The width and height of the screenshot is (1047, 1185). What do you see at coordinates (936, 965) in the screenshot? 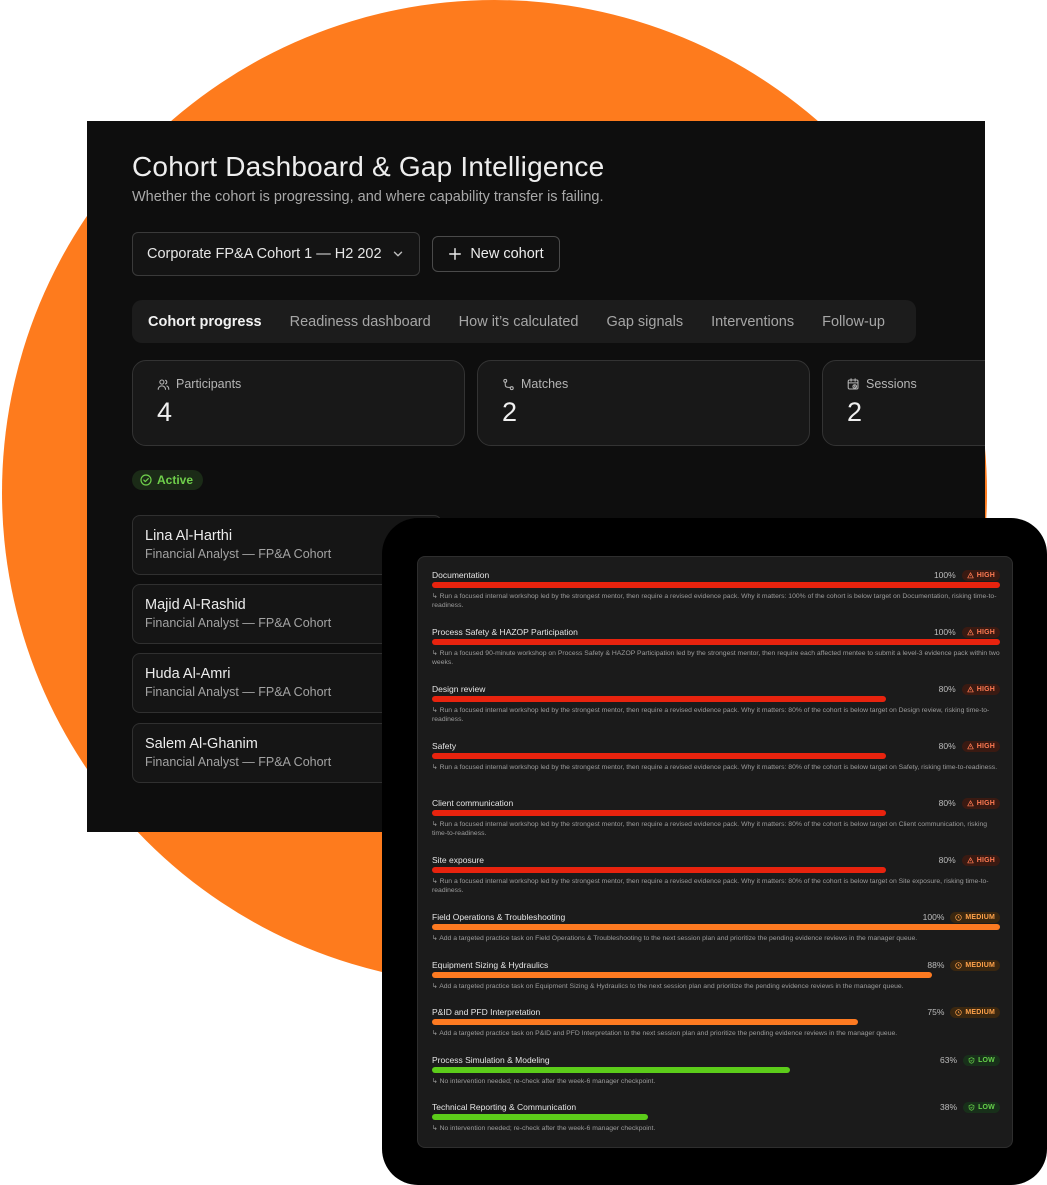
I see `gap-percent: 88%` at bounding box center [936, 965].